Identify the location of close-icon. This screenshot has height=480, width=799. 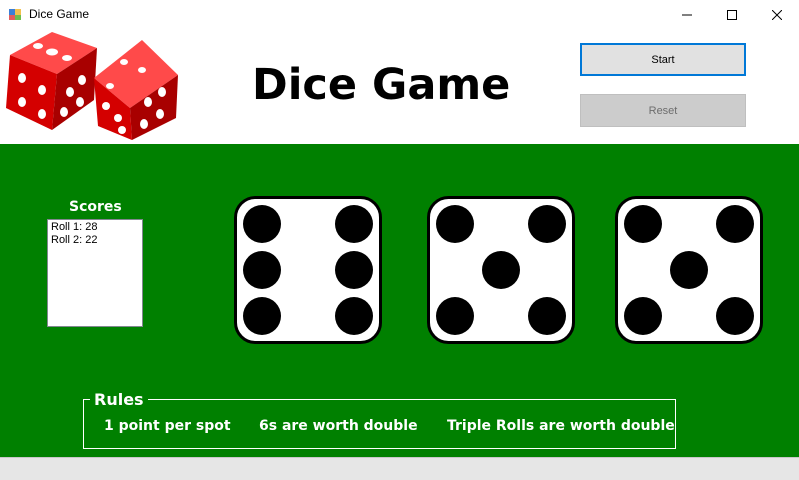
(777, 15).